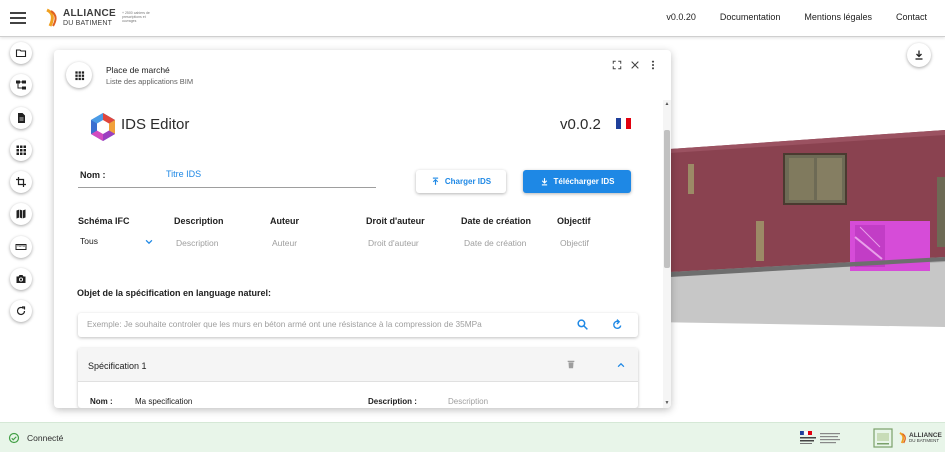 The width and height of the screenshot is (945, 452). What do you see at coordinates (623, 123) in the screenshot?
I see `language-flag-fr` at bounding box center [623, 123].